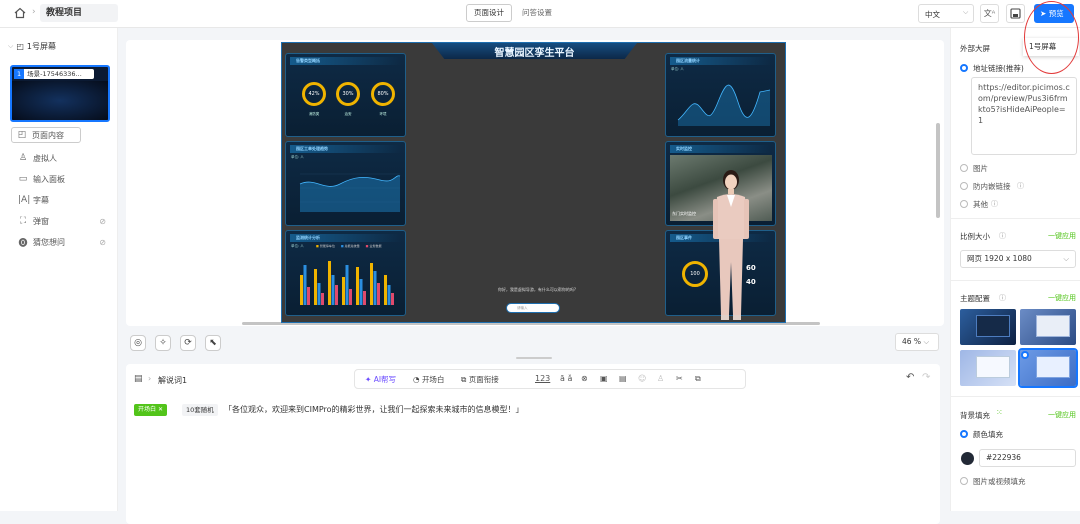 The height and width of the screenshot is (524, 1080). I want to click on number-icon: 123, so click(542, 378).